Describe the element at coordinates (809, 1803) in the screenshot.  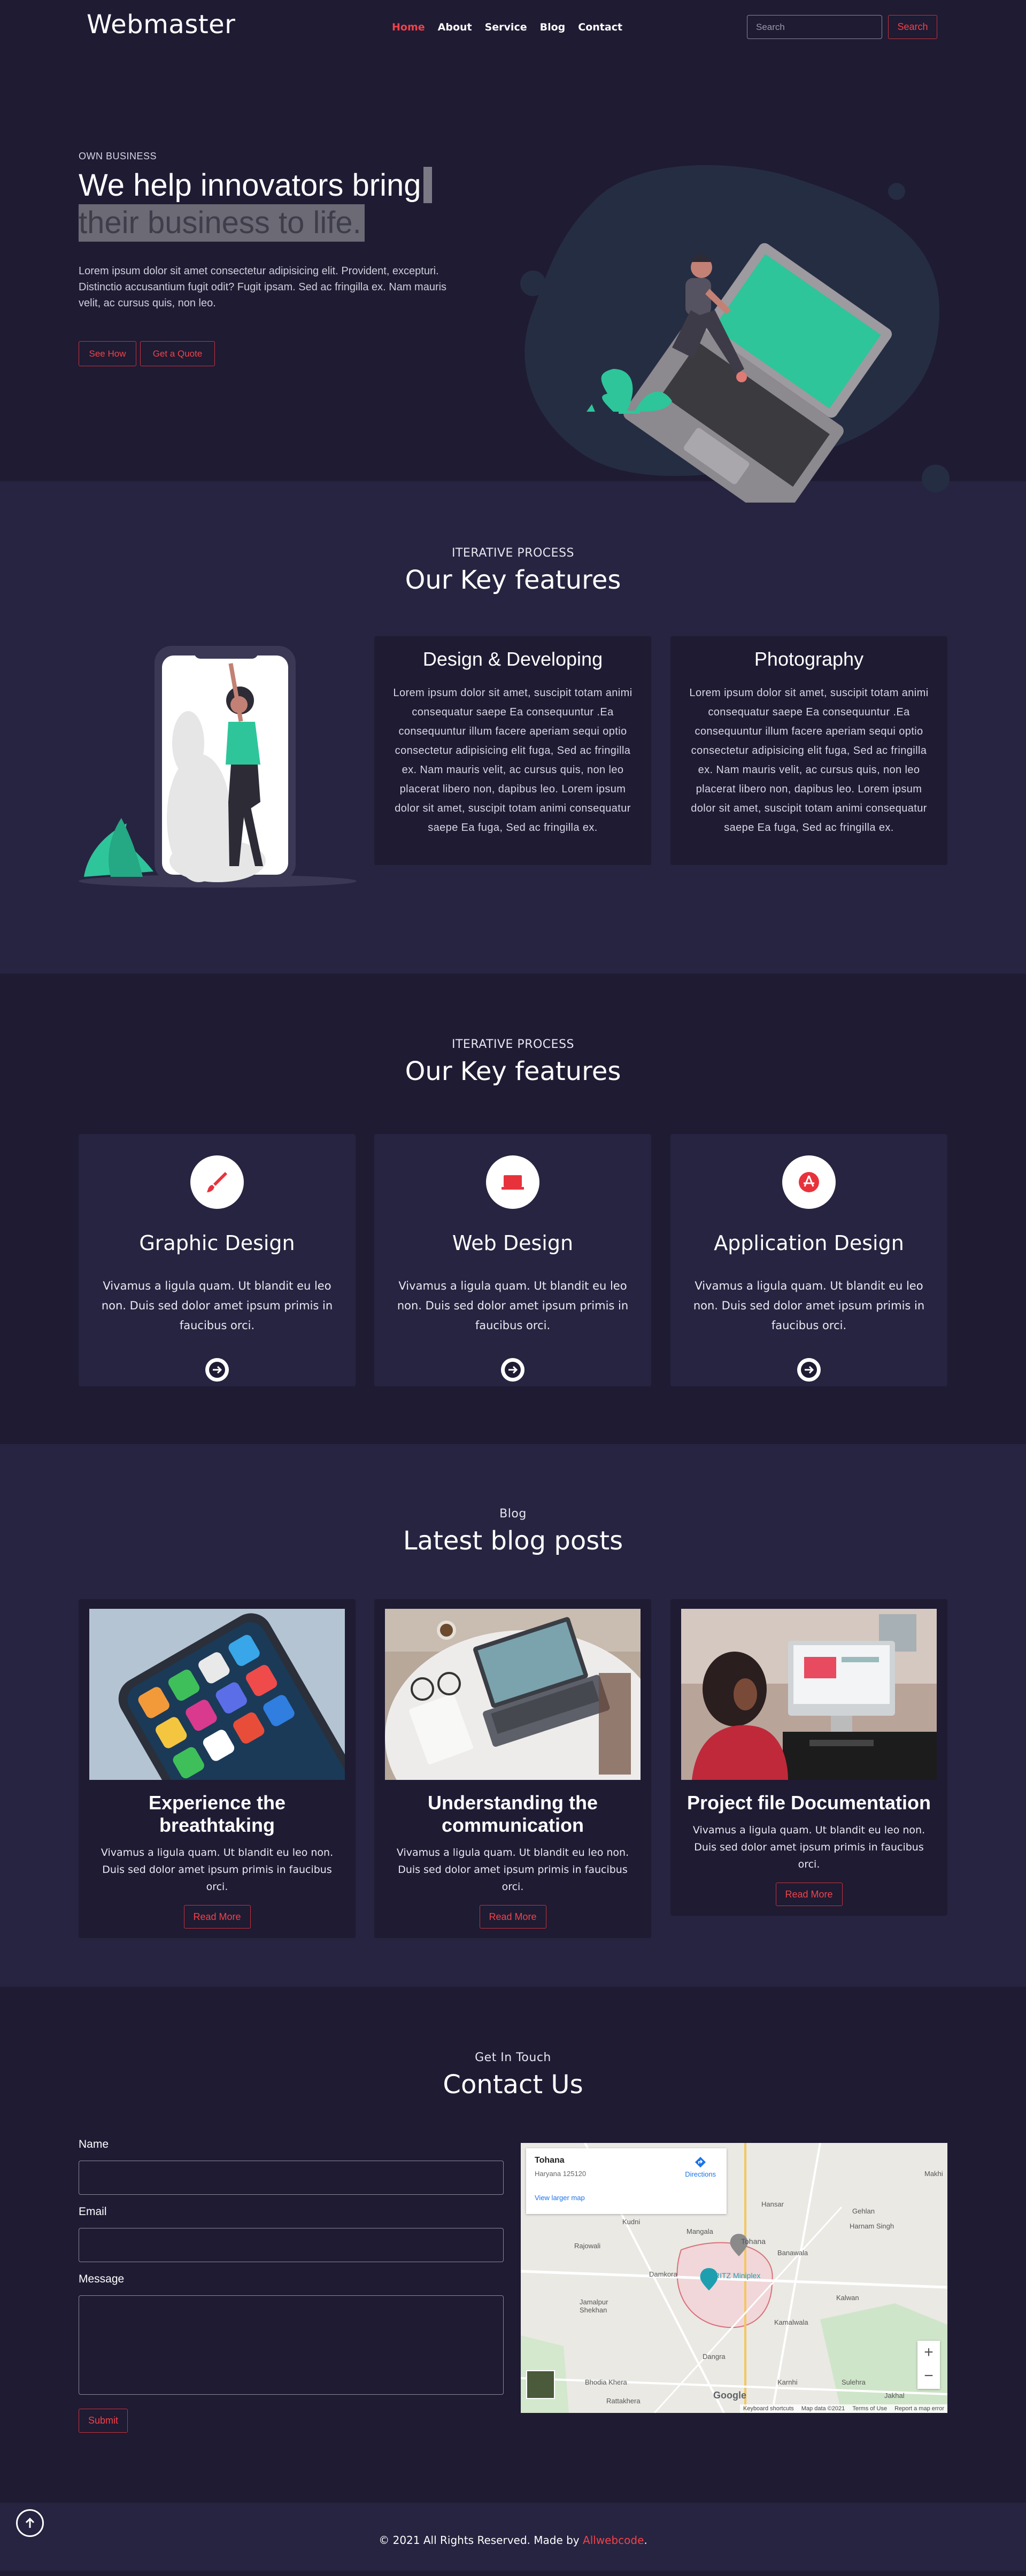
I see `blog-post-title: Project file Documentation` at that location.